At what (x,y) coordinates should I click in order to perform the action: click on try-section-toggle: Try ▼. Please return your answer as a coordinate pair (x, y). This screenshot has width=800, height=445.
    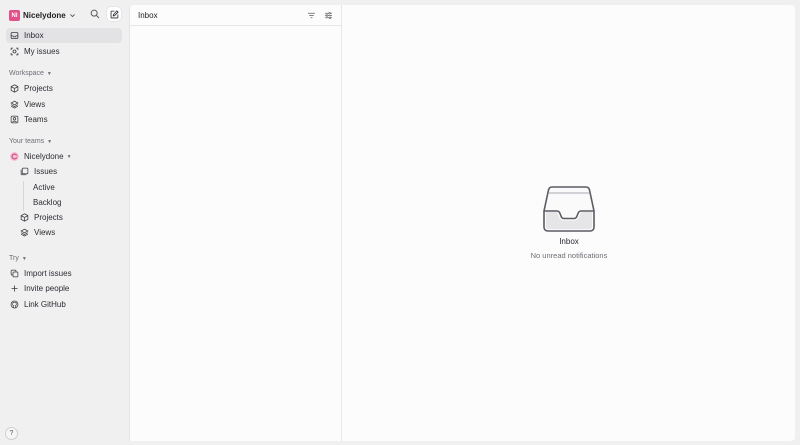
    Looking at the image, I should click on (18, 258).